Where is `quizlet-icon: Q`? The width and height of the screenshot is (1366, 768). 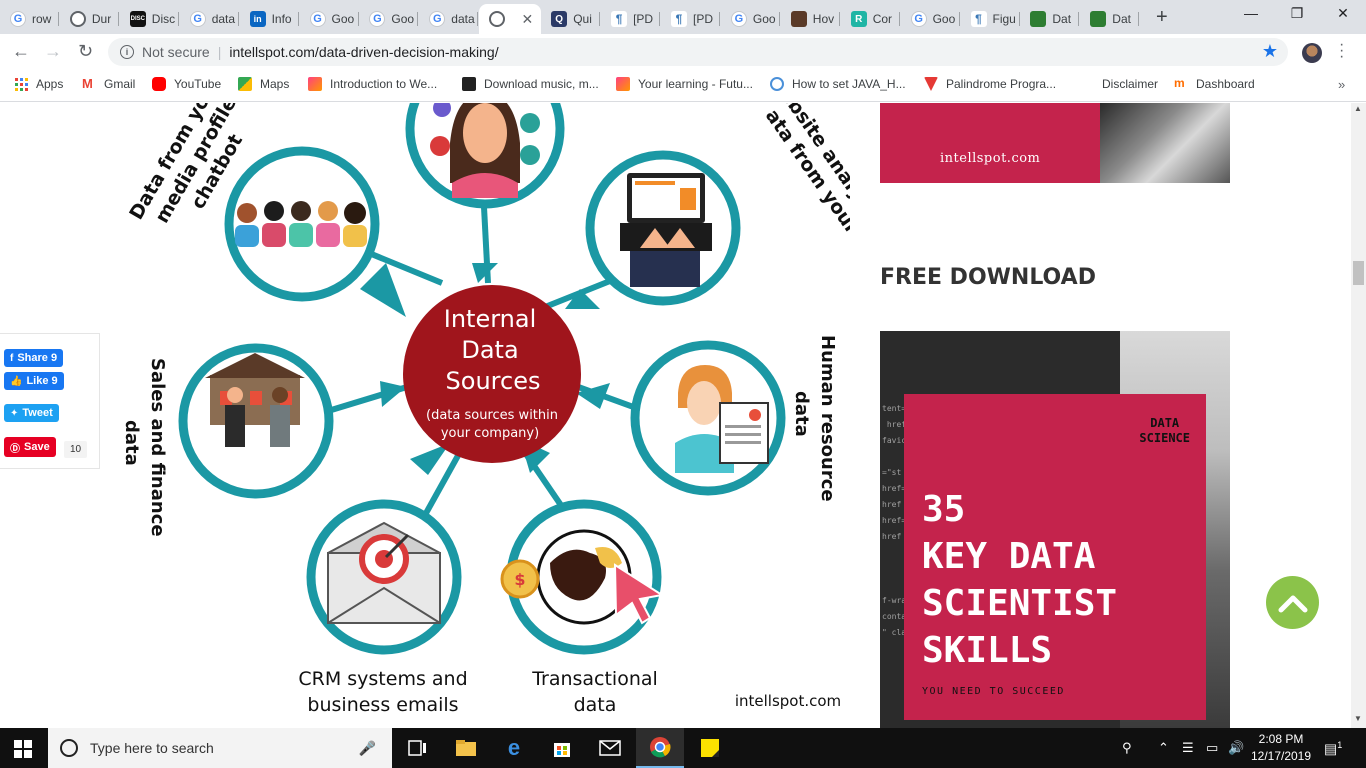
quizlet-icon: Q is located at coordinates (559, 19).